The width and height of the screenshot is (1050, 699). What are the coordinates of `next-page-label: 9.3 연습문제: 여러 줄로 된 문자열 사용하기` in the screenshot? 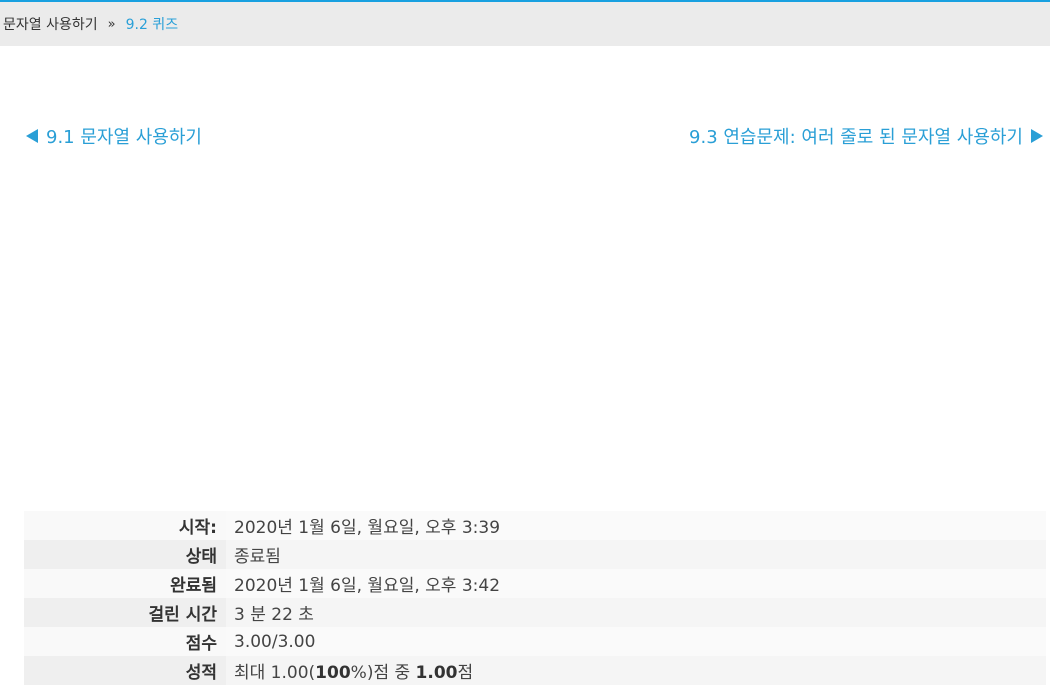 It's located at (856, 137).